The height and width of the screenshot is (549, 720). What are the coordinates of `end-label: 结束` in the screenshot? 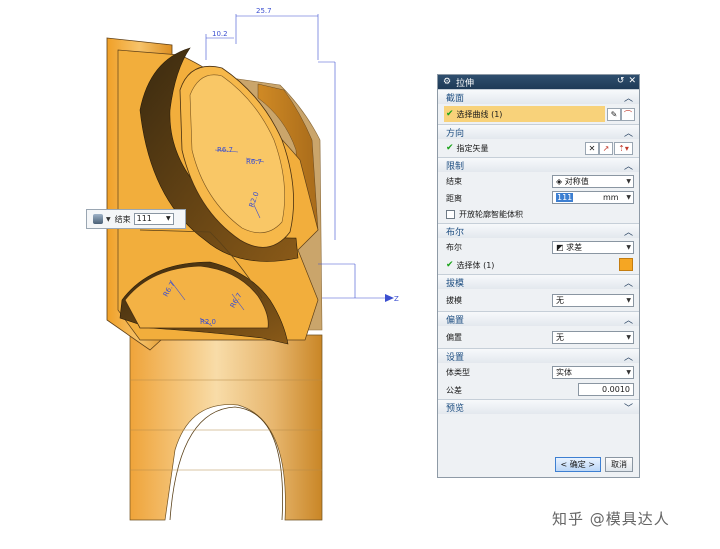 It's located at (454, 181).